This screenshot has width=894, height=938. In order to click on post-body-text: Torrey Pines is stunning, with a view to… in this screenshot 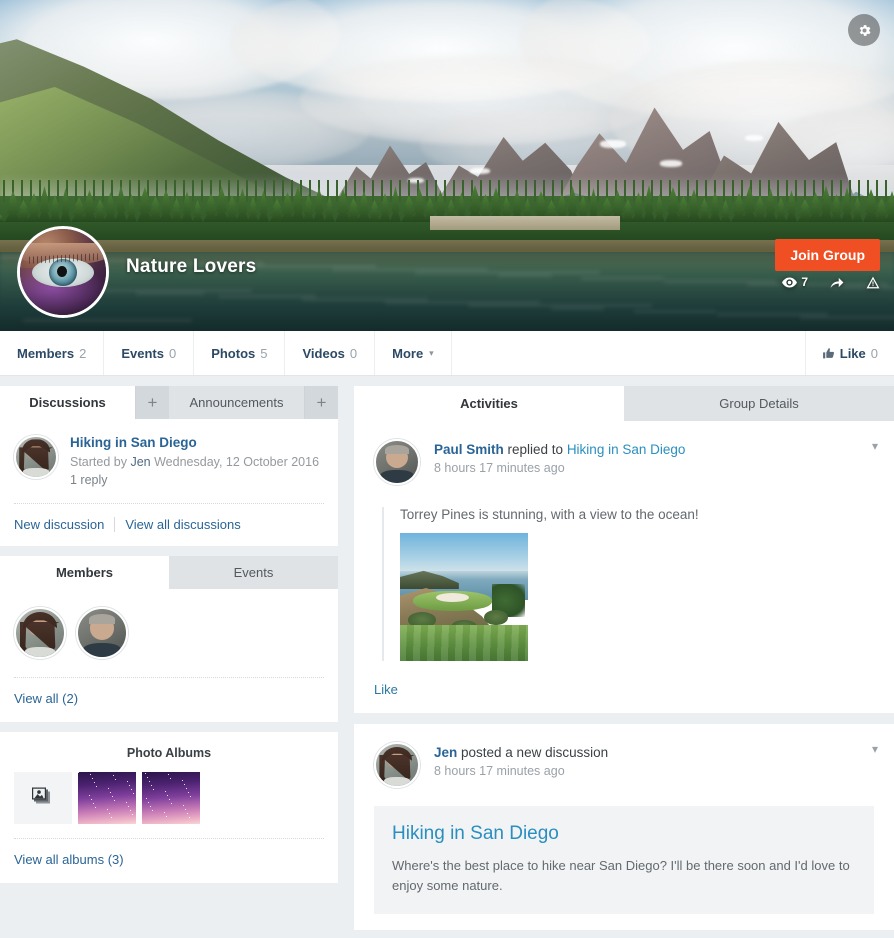, I will do `click(549, 514)`.